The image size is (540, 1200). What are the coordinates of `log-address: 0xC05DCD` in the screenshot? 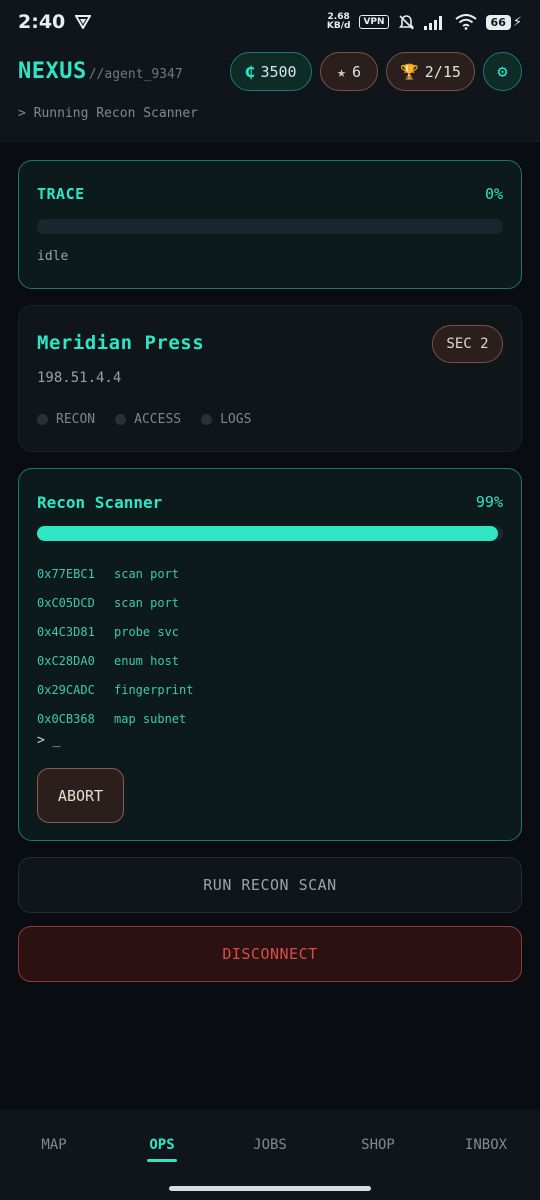 It's located at (66, 602).